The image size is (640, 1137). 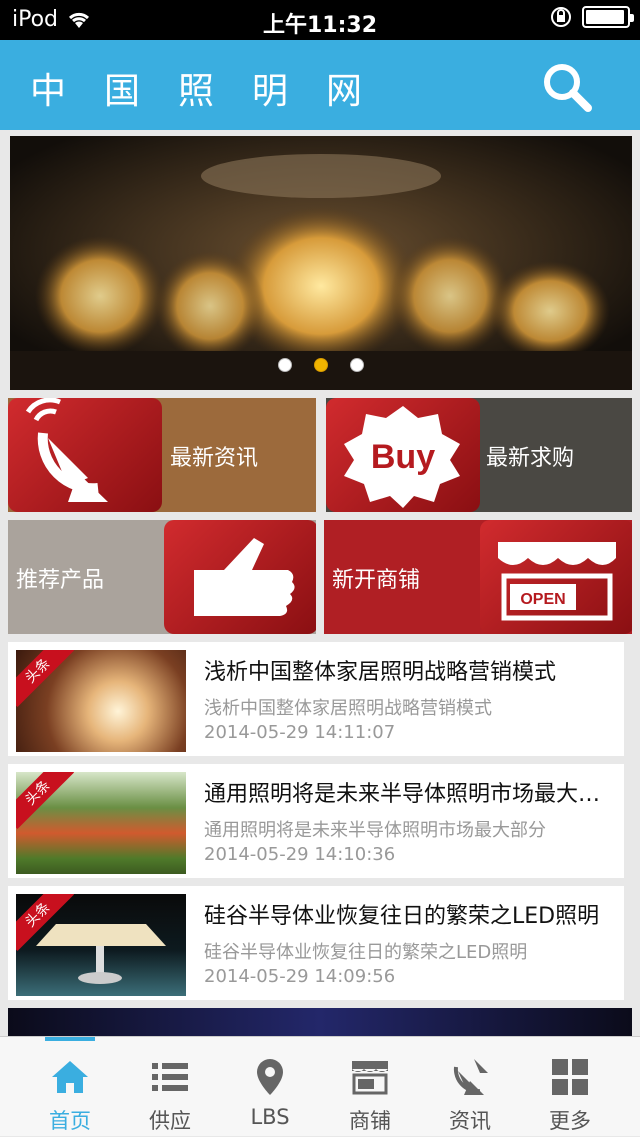 I want to click on news-summary: 通用照明将是未来半导体照明市场最大部分, so click(x=375, y=830).